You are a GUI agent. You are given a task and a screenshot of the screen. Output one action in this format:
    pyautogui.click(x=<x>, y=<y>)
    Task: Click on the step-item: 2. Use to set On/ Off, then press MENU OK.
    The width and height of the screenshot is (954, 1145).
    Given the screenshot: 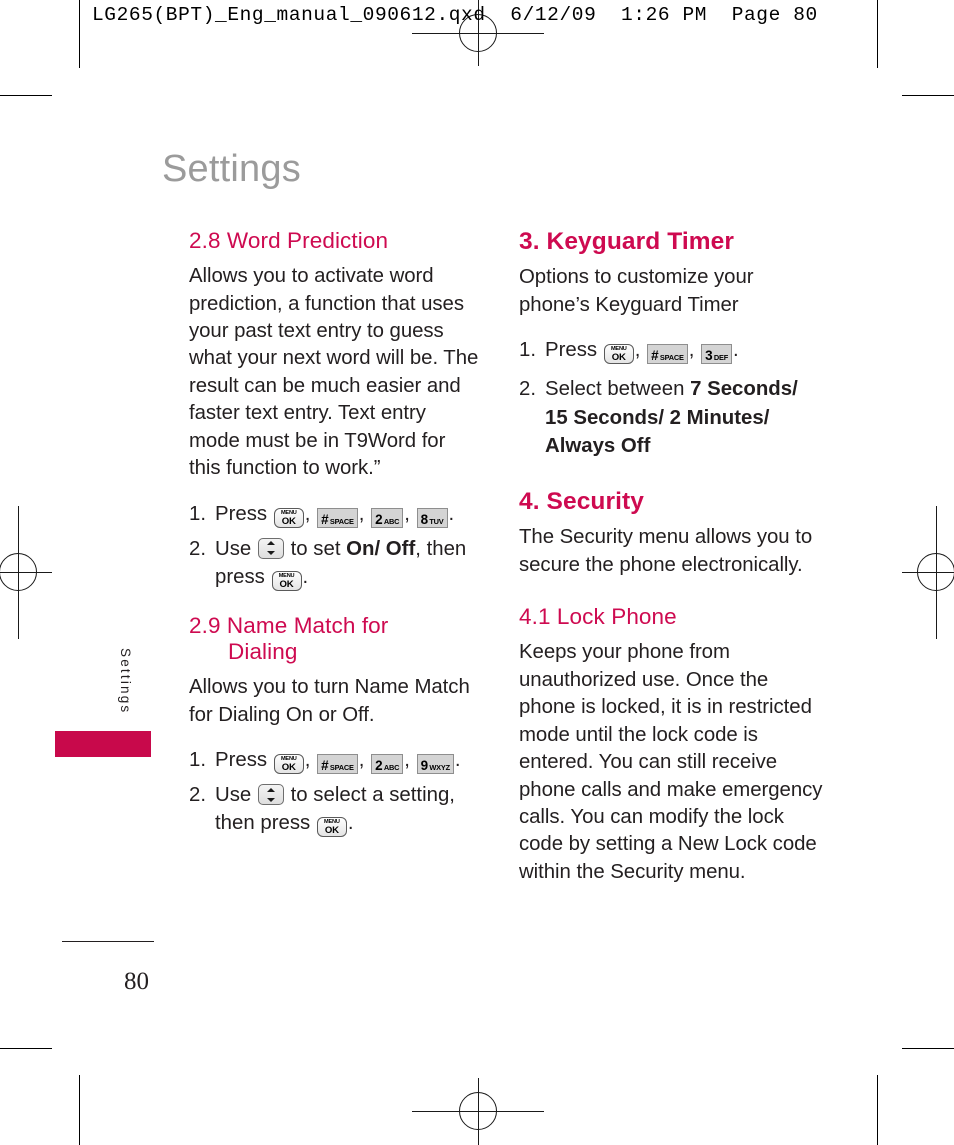 What is the action you would take?
    pyautogui.click(x=335, y=563)
    